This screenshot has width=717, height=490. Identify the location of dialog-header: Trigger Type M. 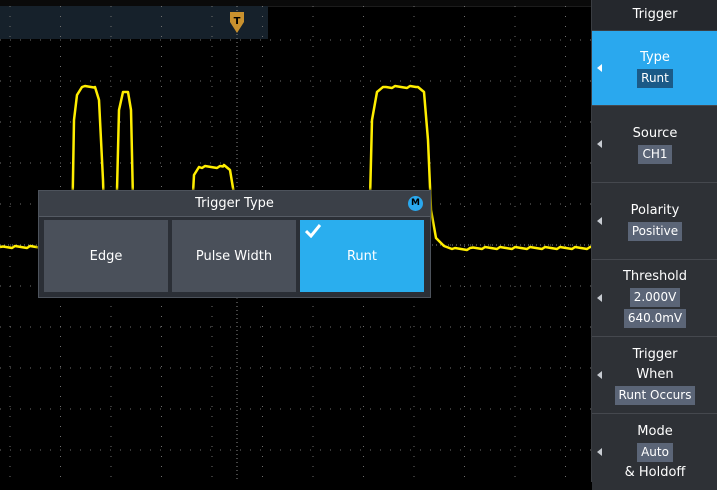
(234, 204).